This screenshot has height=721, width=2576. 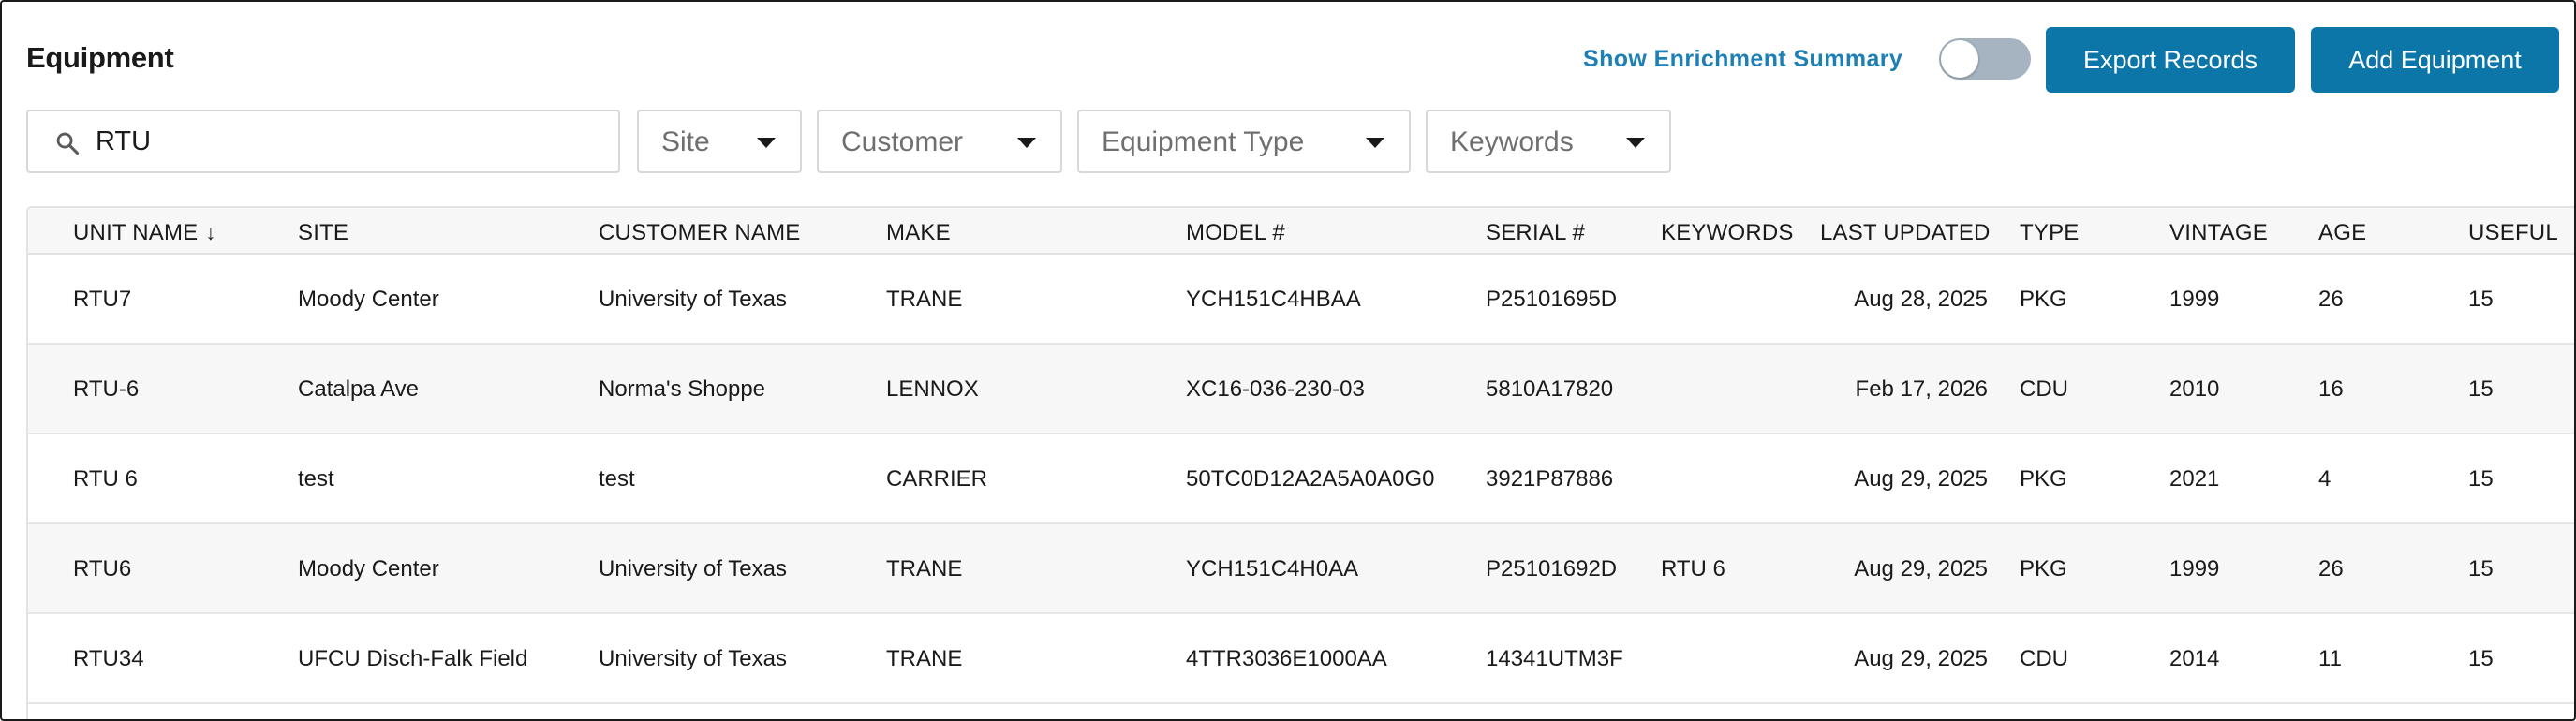 What do you see at coordinates (1203, 141) in the screenshot?
I see `equipment-type-filter-label: Equipment Type` at bounding box center [1203, 141].